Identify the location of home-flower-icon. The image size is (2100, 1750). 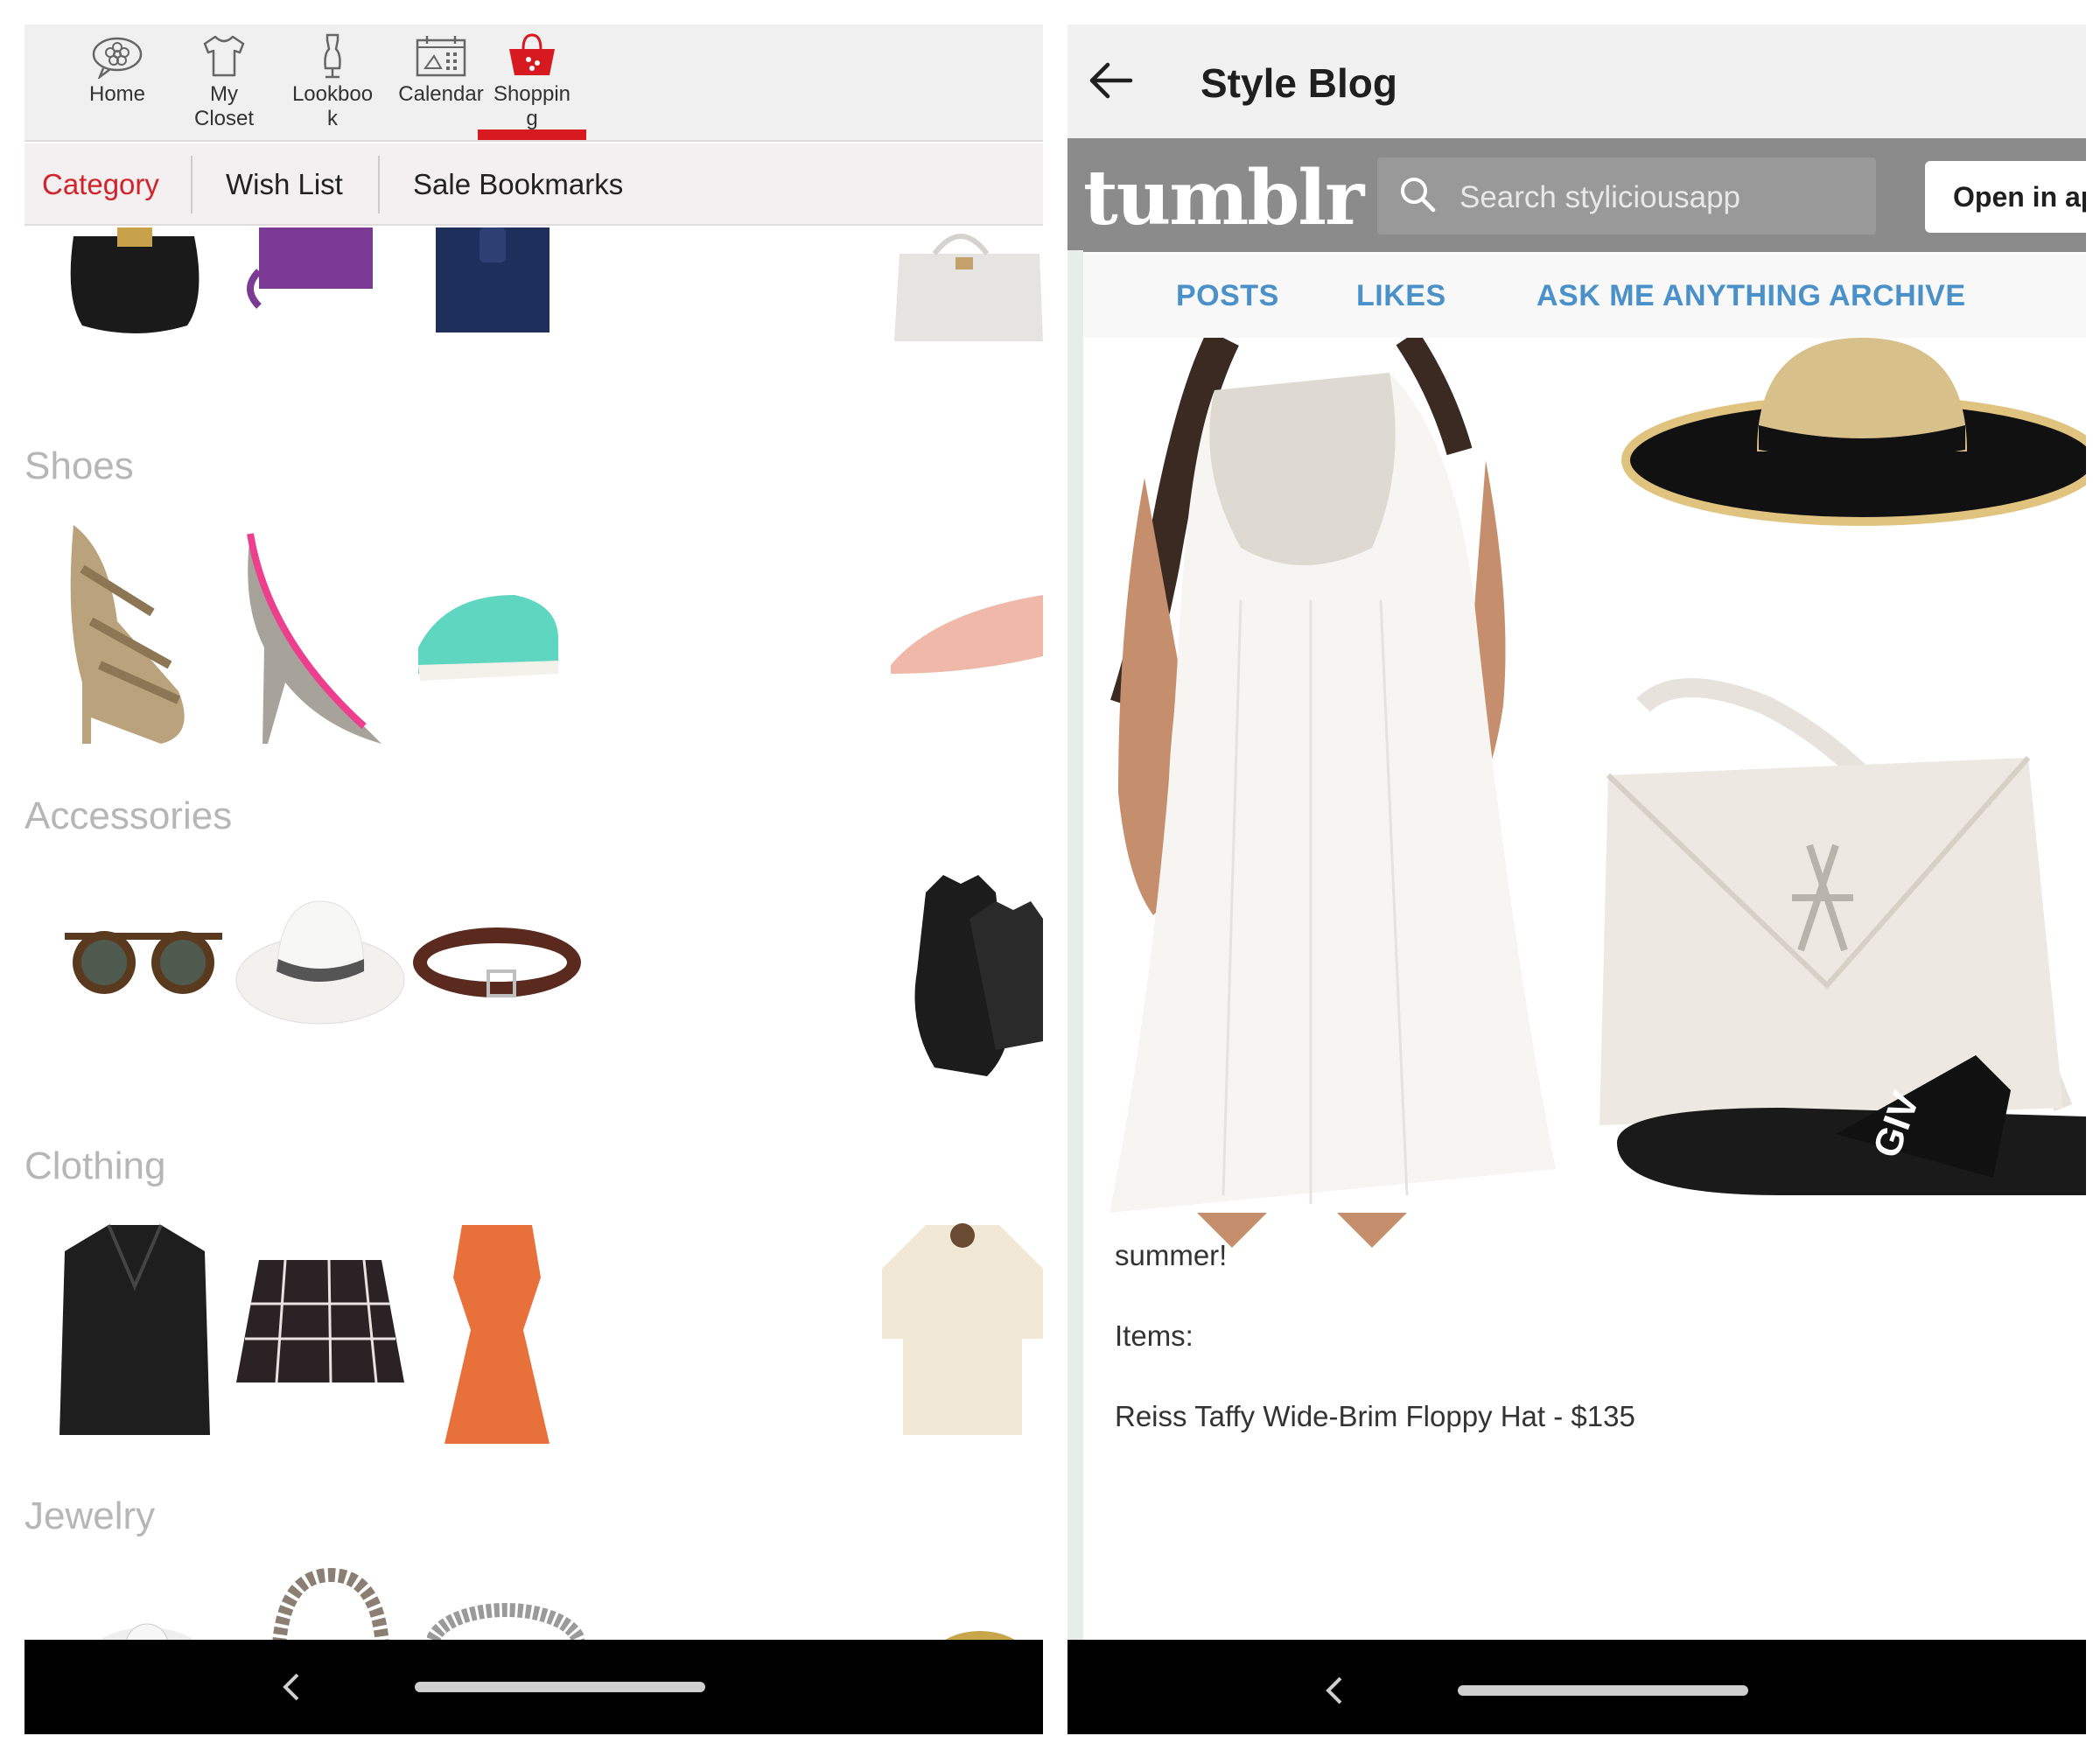
(117, 58).